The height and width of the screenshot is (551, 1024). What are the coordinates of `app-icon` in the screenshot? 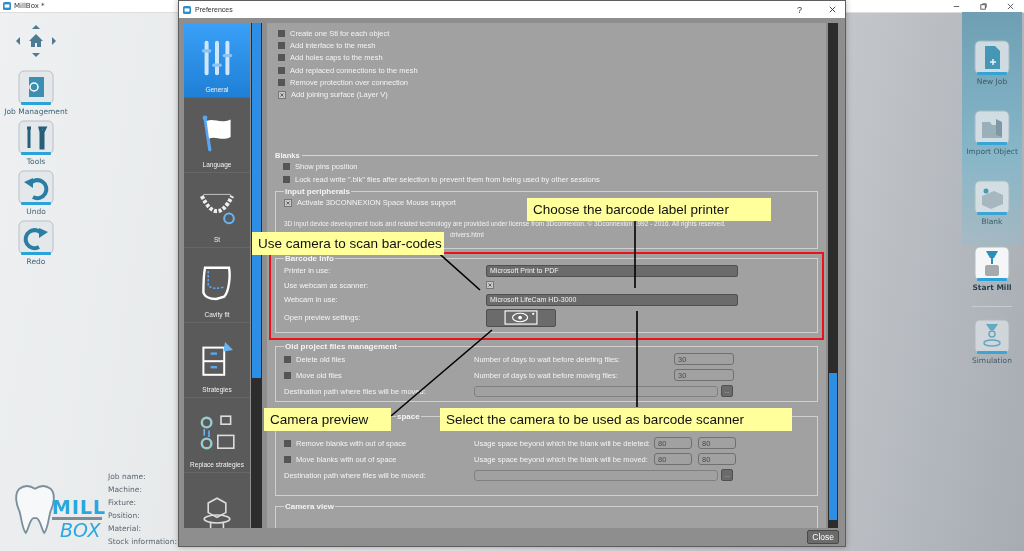 It's located at (187, 9).